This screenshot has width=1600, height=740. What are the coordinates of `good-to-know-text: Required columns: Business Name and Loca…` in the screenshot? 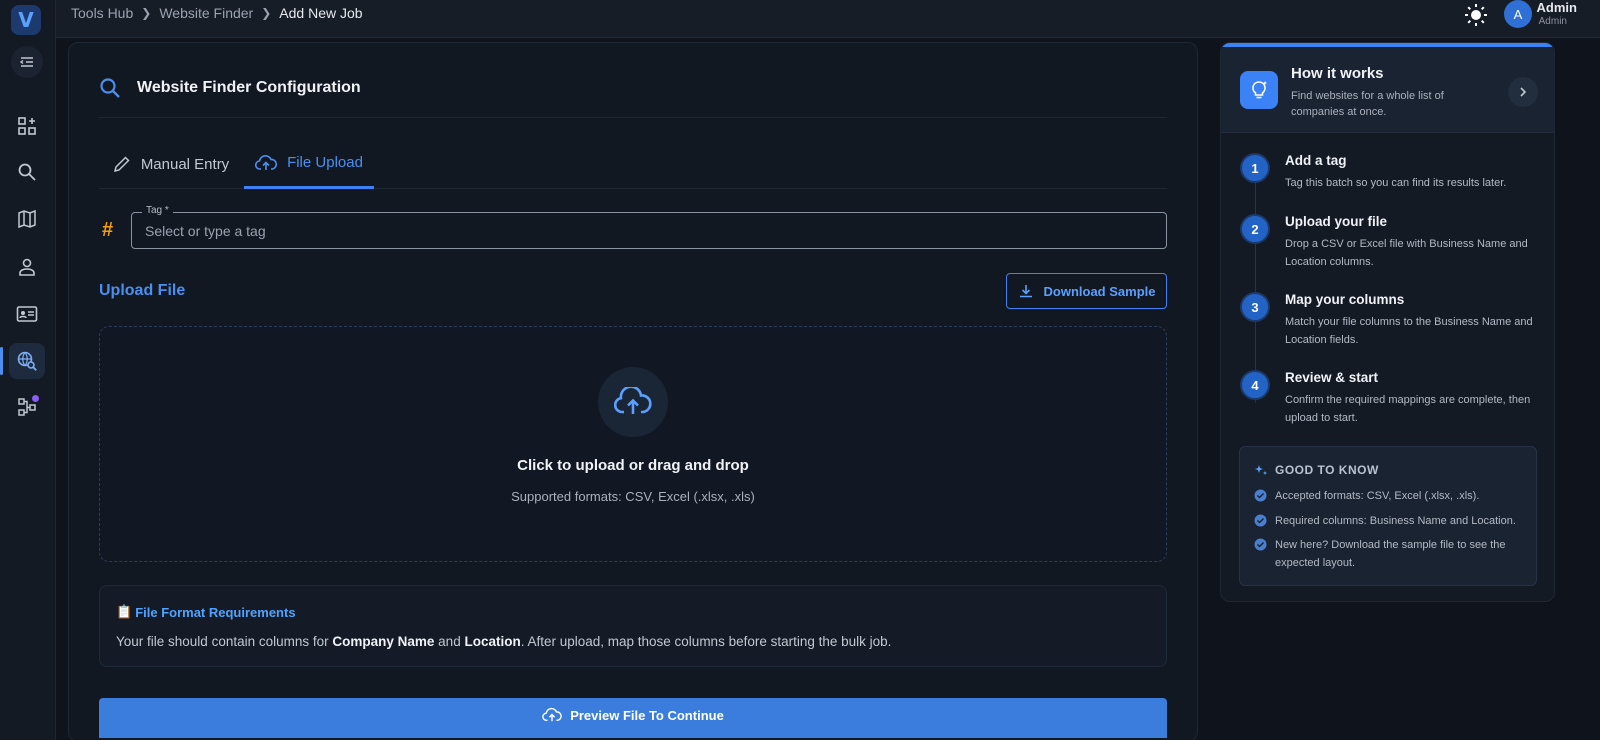 It's located at (1395, 521).